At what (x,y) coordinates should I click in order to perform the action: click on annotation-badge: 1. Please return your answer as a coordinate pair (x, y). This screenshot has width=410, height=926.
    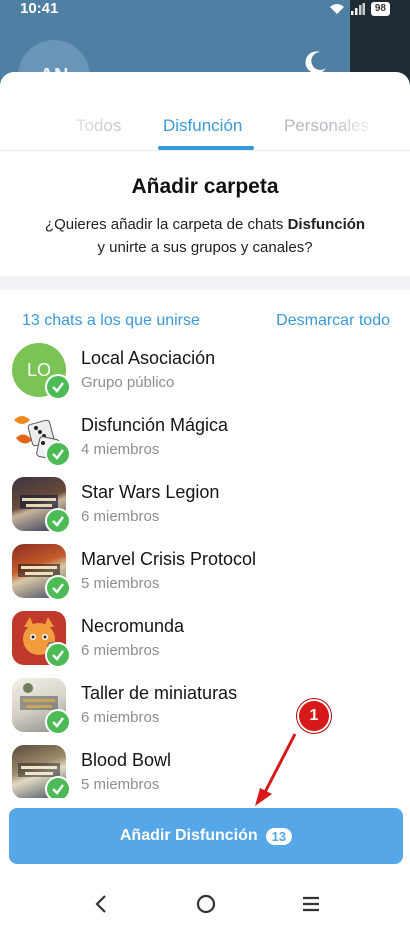
    Looking at the image, I should click on (314, 716).